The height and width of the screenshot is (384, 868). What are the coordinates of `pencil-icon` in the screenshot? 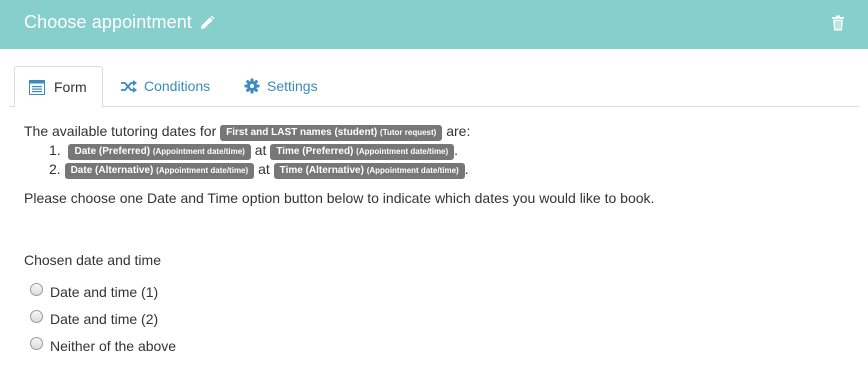 It's located at (207, 23).